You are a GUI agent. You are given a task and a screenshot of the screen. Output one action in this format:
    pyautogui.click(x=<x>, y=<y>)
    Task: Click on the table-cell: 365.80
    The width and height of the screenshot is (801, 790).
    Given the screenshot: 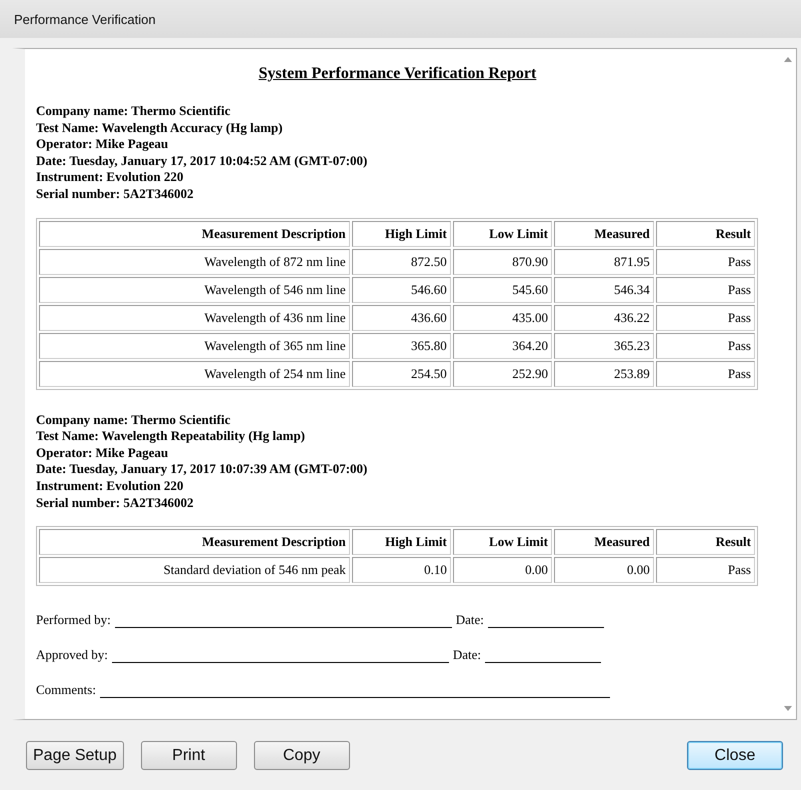 What is the action you would take?
    pyautogui.click(x=401, y=345)
    